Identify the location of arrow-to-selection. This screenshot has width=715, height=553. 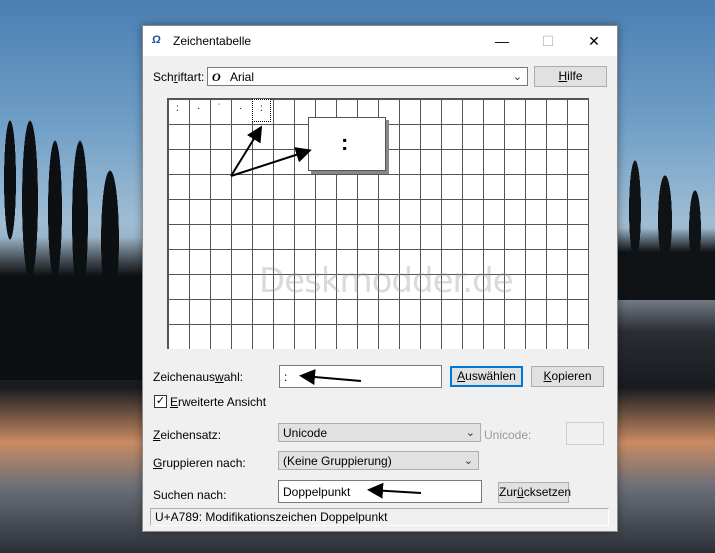
(330, 377).